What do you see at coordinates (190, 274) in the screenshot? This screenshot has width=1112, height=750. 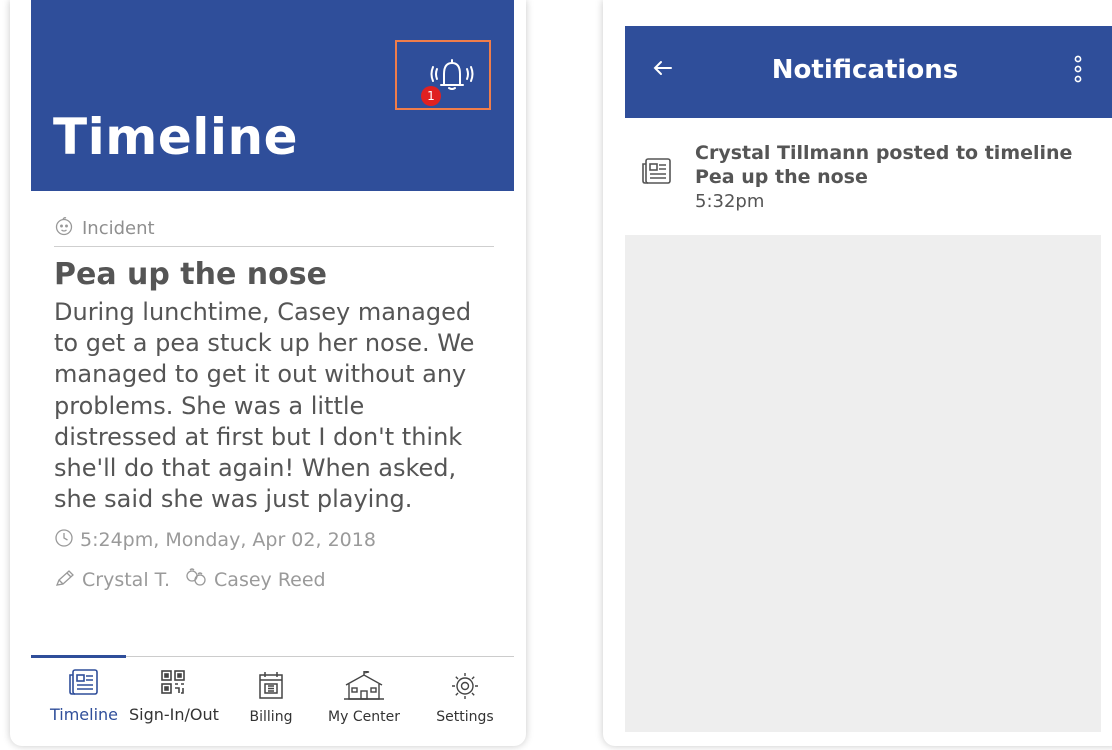 I see `post-title: Pea up the nose` at bounding box center [190, 274].